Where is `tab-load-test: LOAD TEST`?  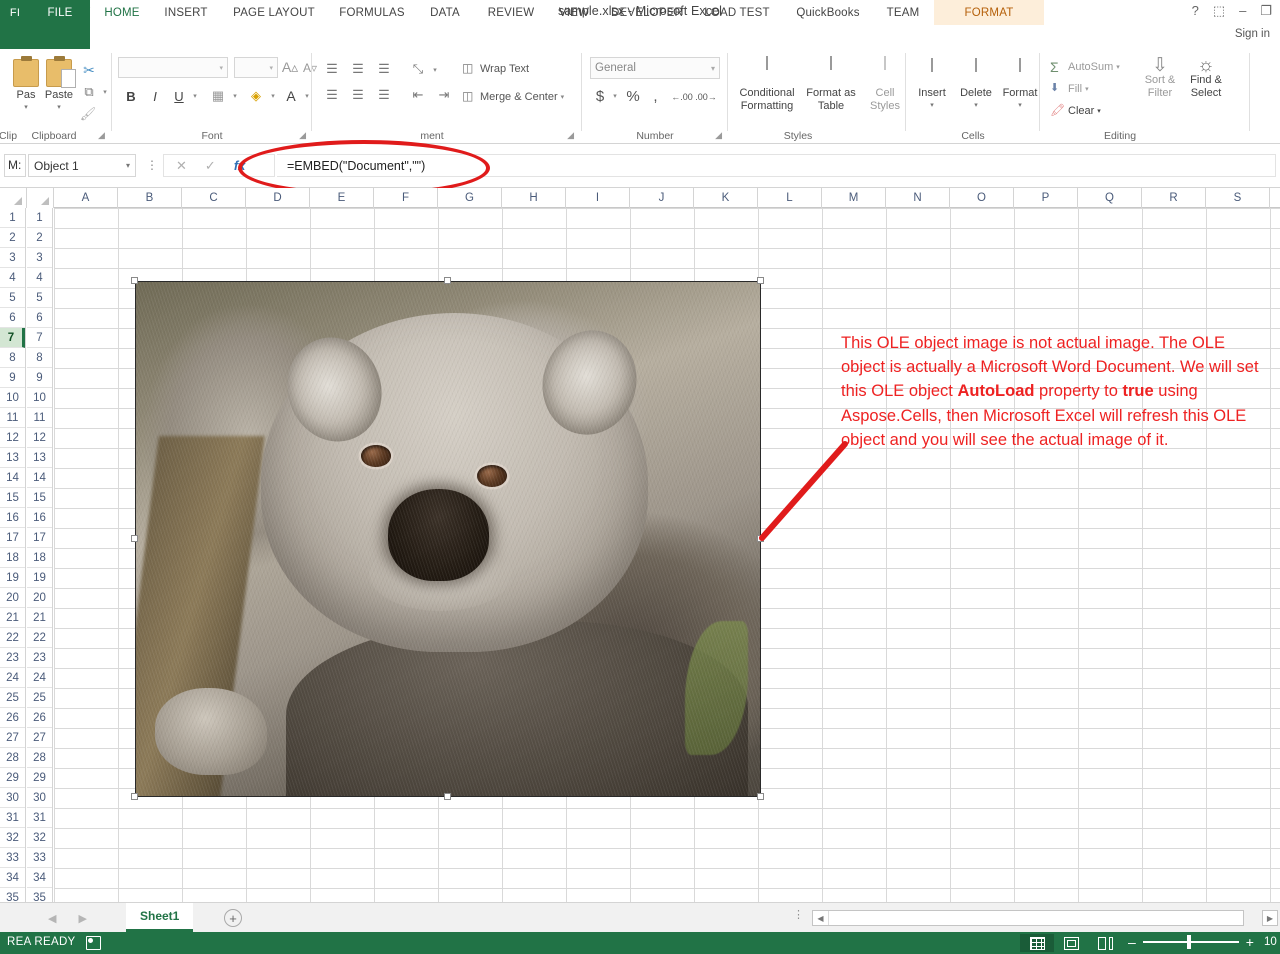
tab-load-test: LOAD TEST is located at coordinates (737, 12).